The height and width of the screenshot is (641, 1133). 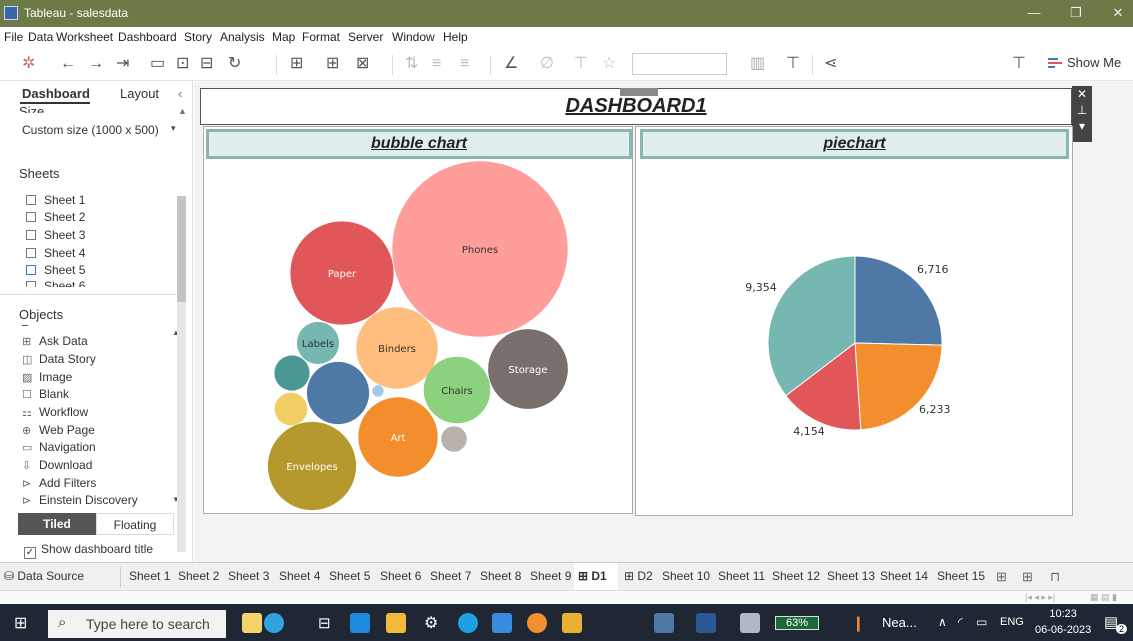 I want to click on collapse-panel-icon: ‹, so click(x=180, y=93).